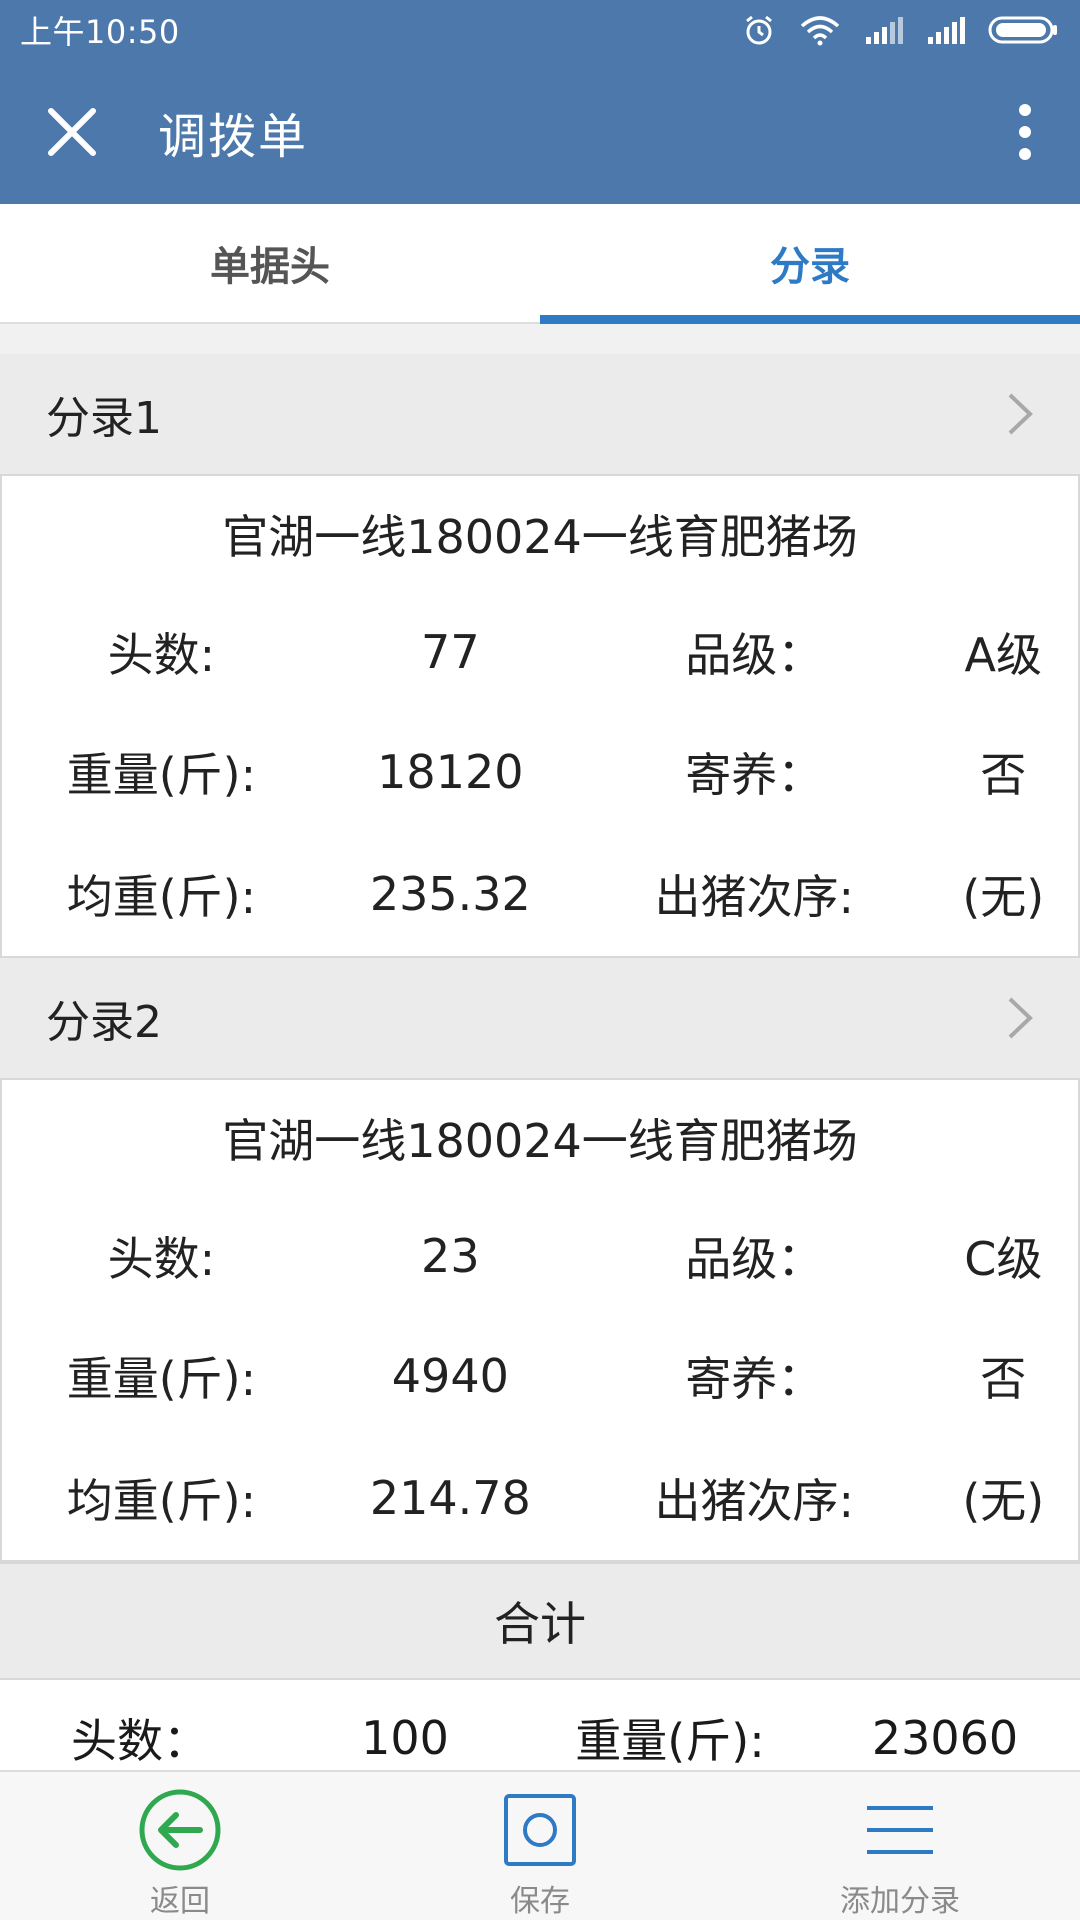 This screenshot has height=1920, width=1080. What do you see at coordinates (104, 418) in the screenshot?
I see `entry-title: 分录1` at bounding box center [104, 418].